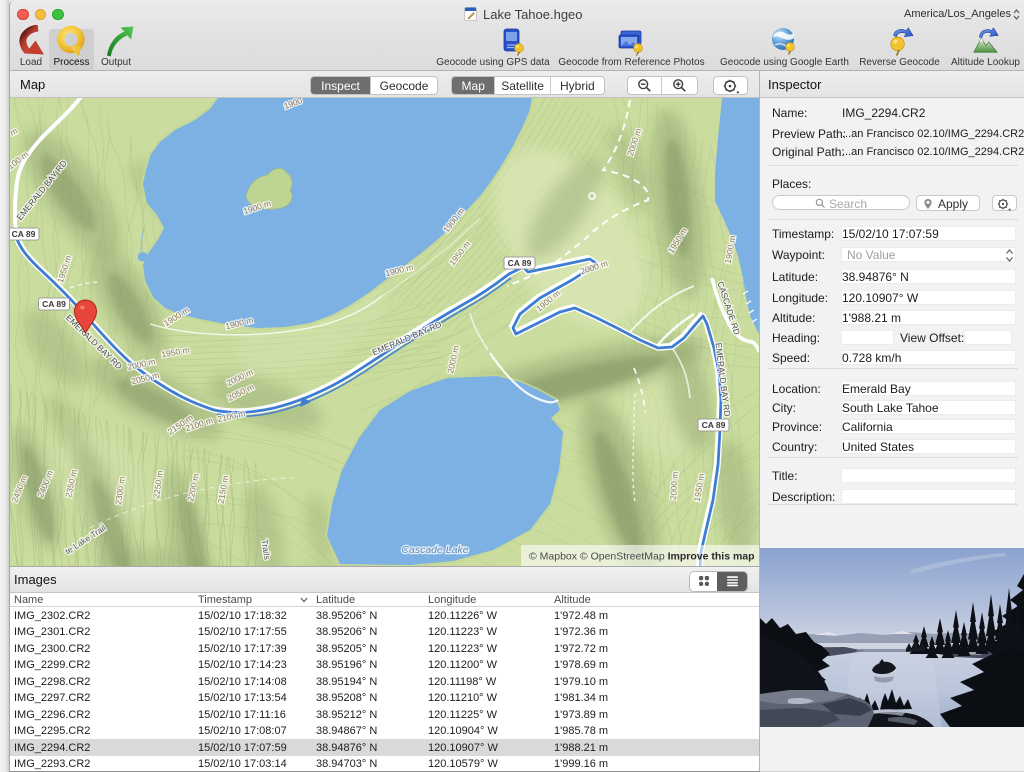 The height and width of the screenshot is (772, 1024). I want to click on svg-text: 2000 m, so click(674, 485).